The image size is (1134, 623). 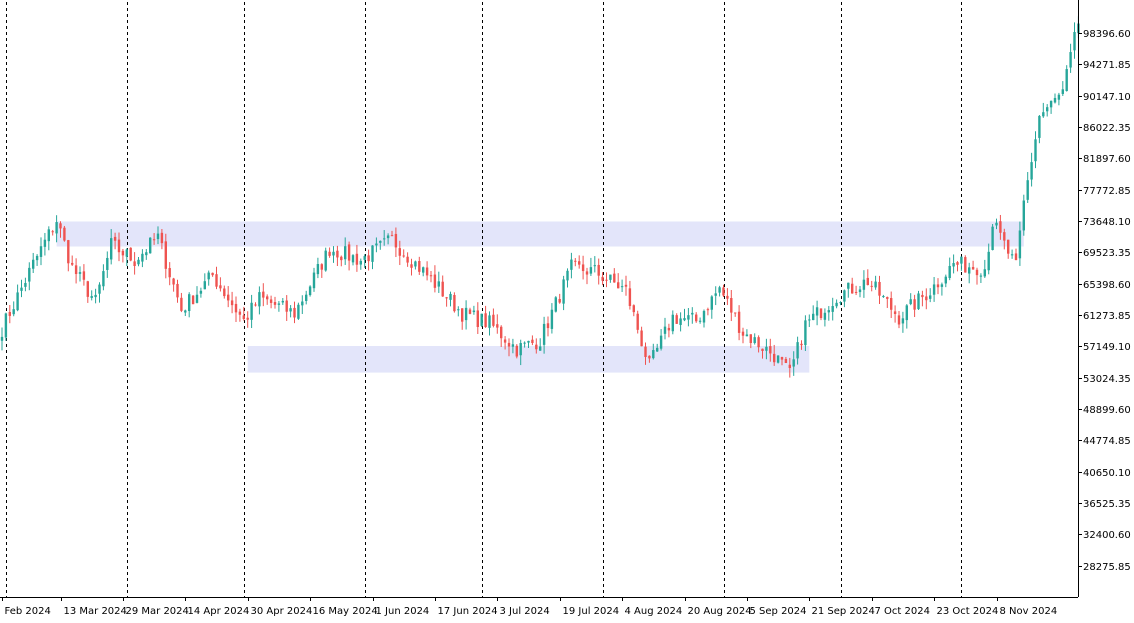 I want to click on x-tick-label: Feb 2024, so click(x=28, y=611).